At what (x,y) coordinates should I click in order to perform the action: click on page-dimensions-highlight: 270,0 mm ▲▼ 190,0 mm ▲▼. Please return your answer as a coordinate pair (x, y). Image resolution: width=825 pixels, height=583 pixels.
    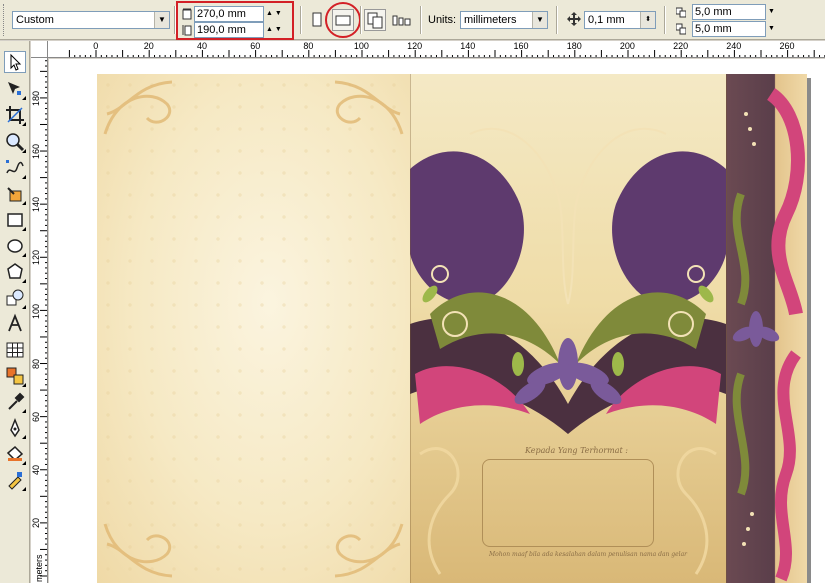
    Looking at the image, I should click on (235, 20).